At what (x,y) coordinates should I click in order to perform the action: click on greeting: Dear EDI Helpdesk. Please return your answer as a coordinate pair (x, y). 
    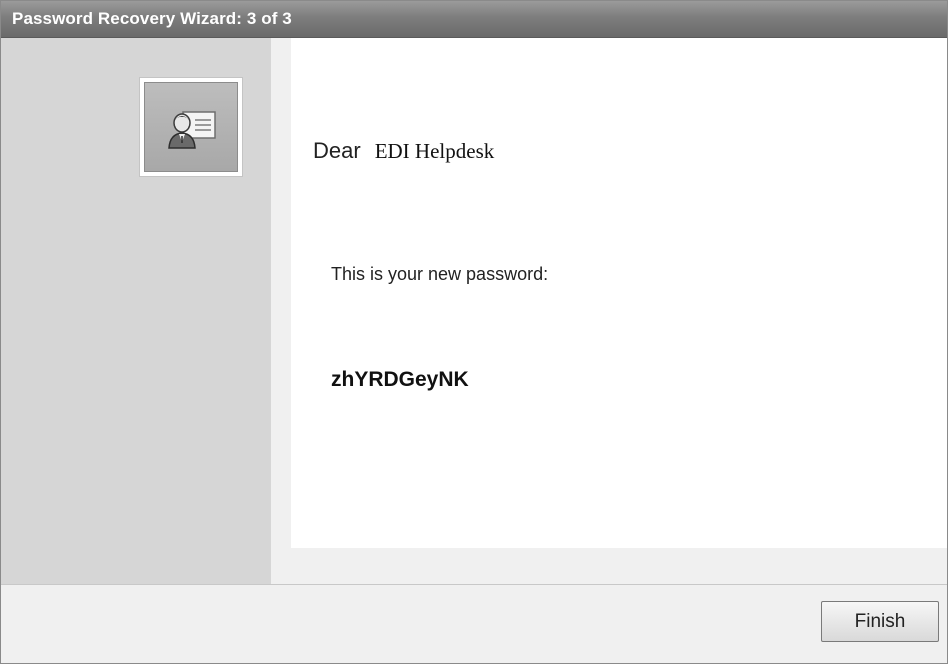
    Looking at the image, I should click on (403, 151).